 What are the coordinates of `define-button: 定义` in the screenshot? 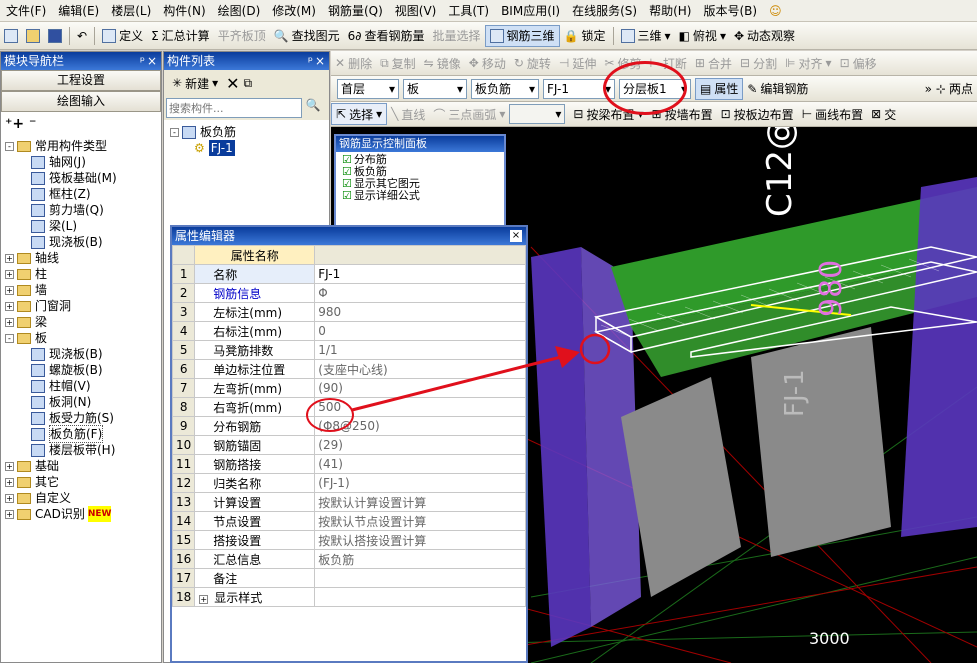 It's located at (122, 36).